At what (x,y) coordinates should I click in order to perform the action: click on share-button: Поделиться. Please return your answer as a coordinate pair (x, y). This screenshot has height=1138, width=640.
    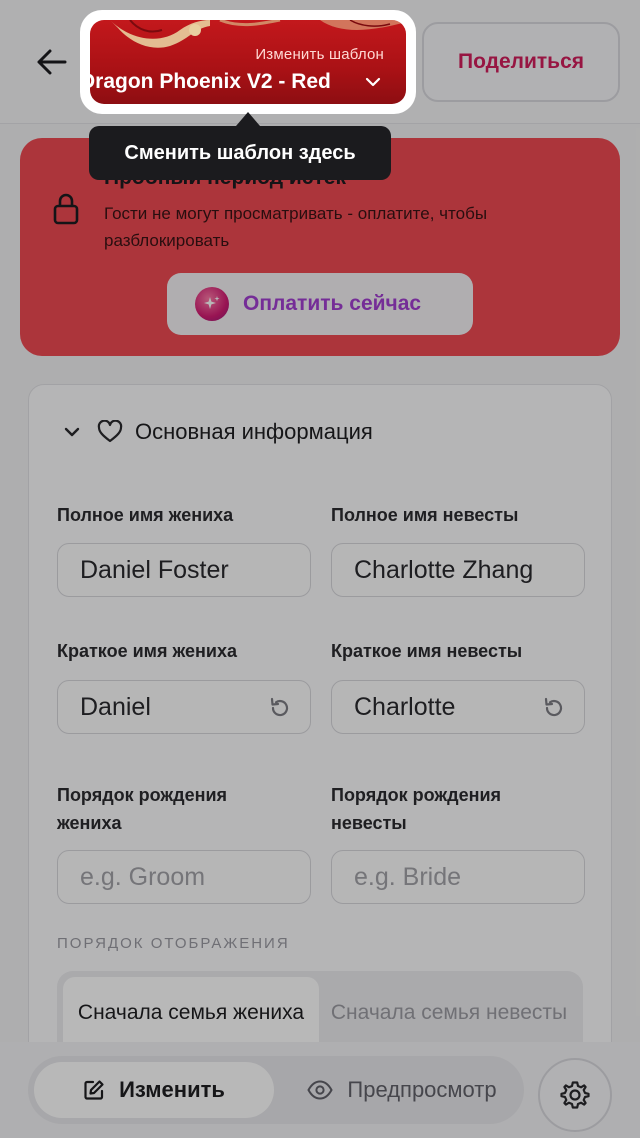
    Looking at the image, I should click on (521, 62).